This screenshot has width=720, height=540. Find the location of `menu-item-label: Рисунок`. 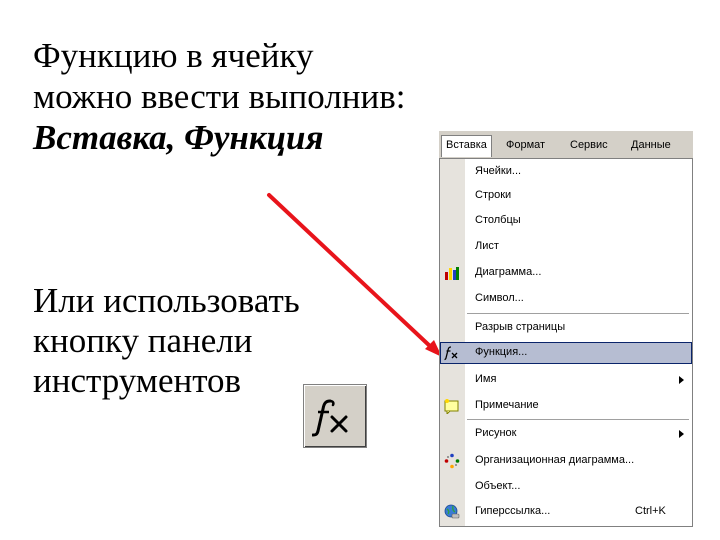

menu-item-label: Рисунок is located at coordinates (496, 433).